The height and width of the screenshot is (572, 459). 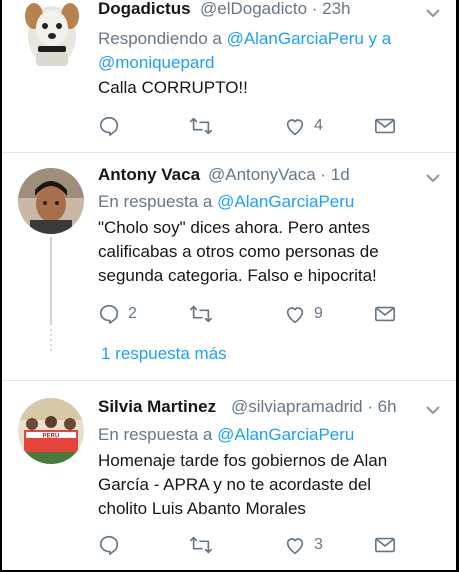 I want to click on thread-line, so click(x=51, y=281).